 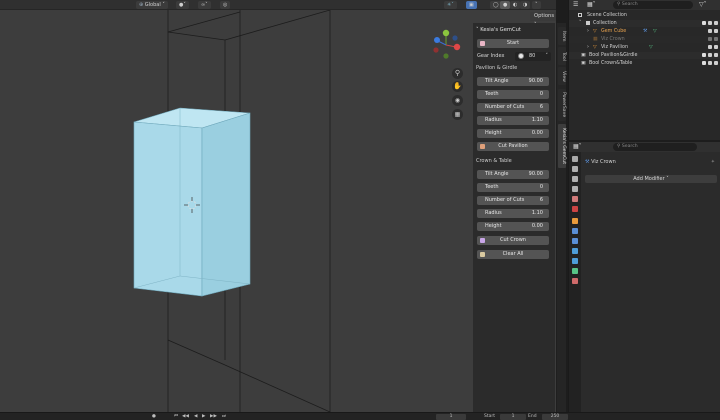 What do you see at coordinates (703, 4) in the screenshot?
I see `filter-icon: ▽˅` at bounding box center [703, 4].